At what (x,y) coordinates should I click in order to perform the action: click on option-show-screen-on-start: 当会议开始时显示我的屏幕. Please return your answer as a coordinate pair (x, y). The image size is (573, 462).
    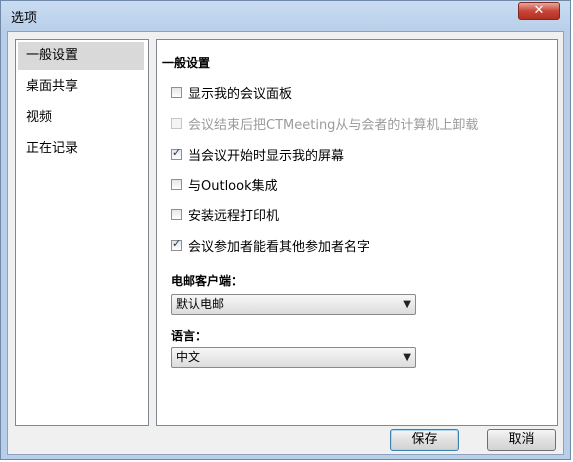
    Looking at the image, I should click on (258, 155).